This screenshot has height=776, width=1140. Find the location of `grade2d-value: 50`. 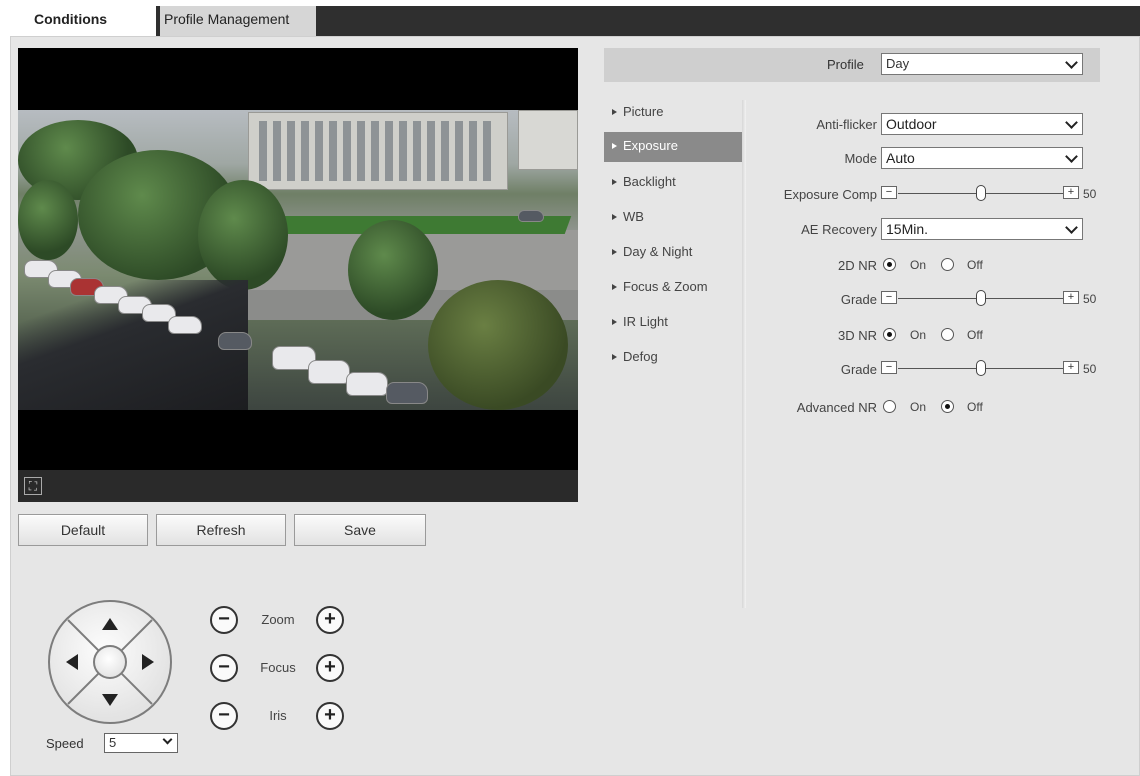

grade2d-value: 50 is located at coordinates (1090, 299).